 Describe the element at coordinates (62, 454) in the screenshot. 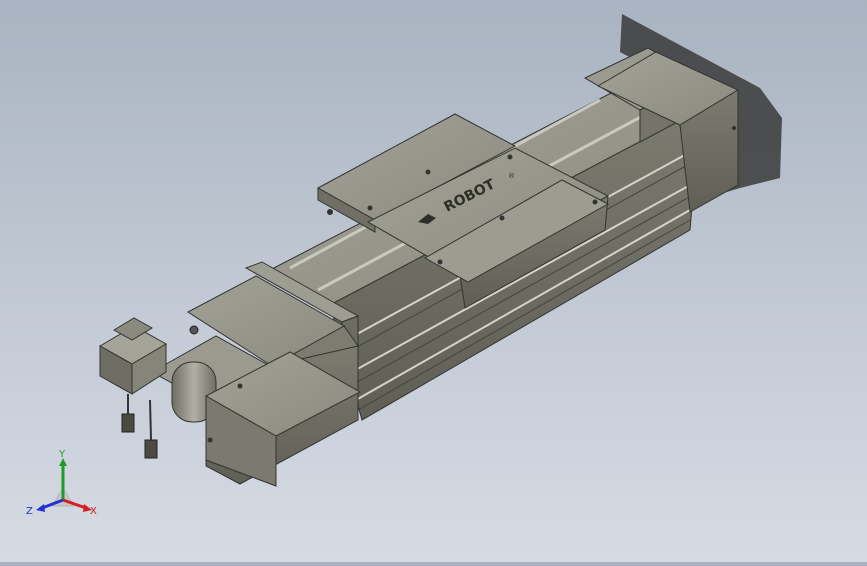

I see `y-axis-label: Y` at that location.